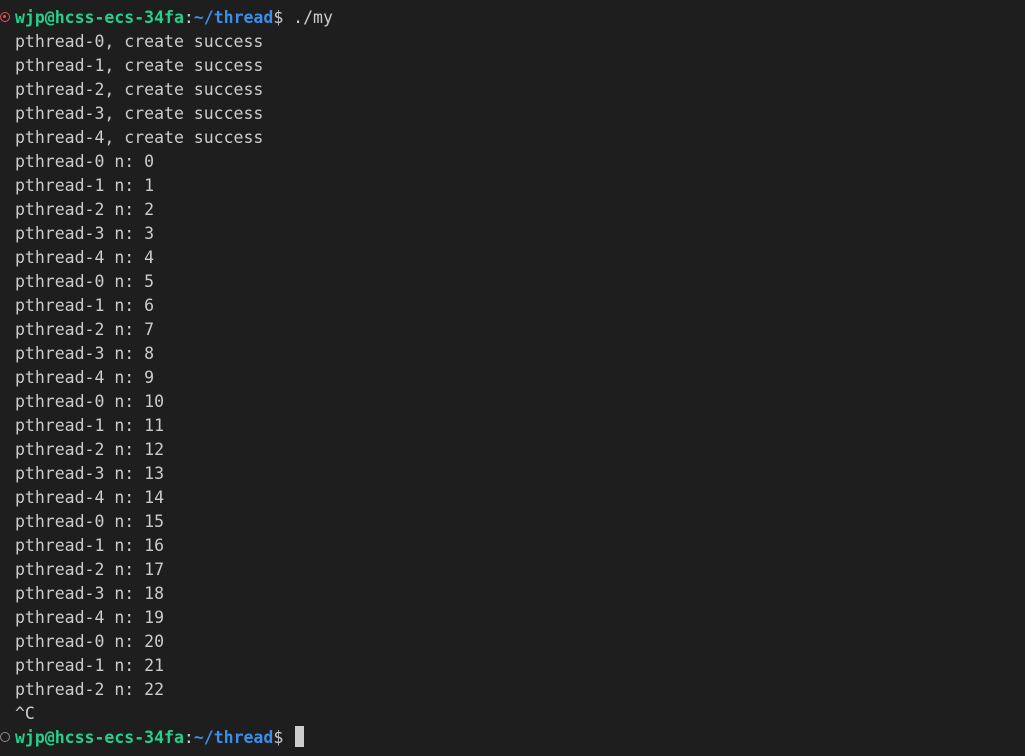 This screenshot has height=756, width=1025. I want to click on scrolled-text-fragment, so click(95, 1).